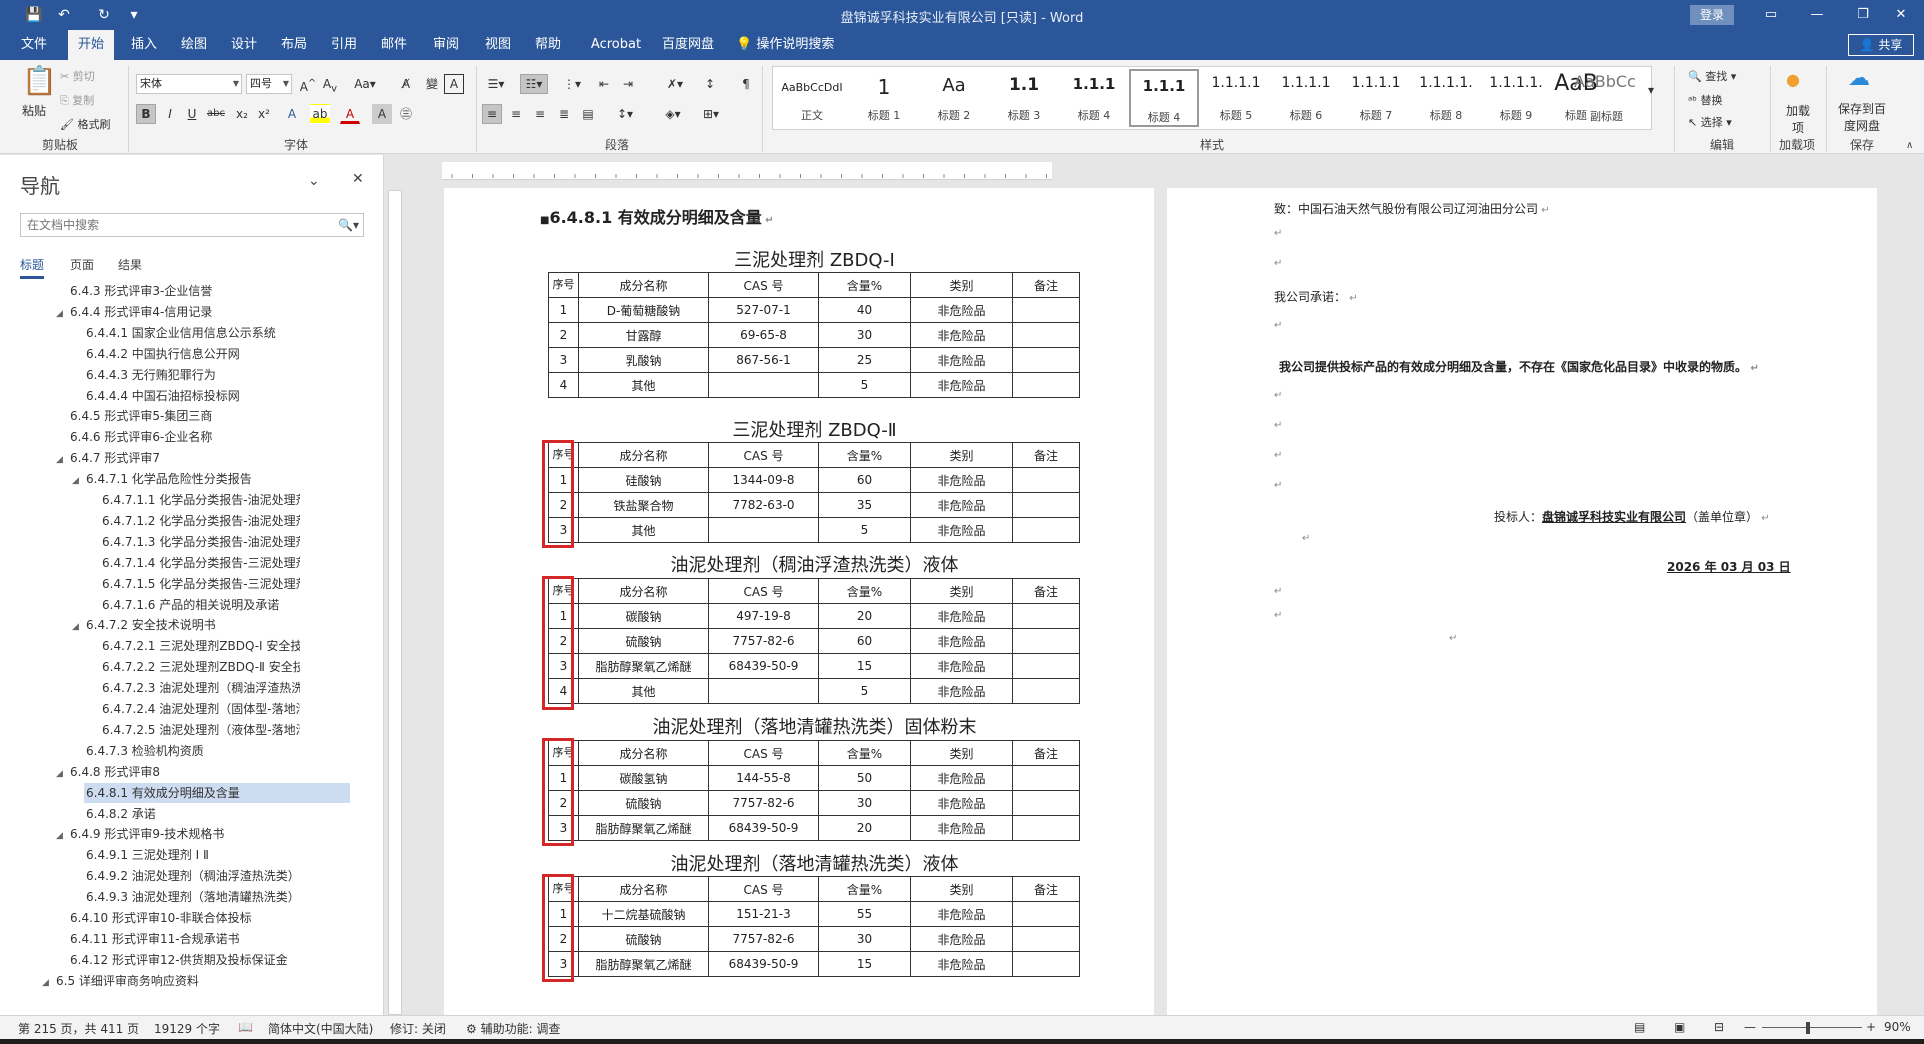 This screenshot has width=1924, height=1044. Describe the element at coordinates (314, 181) in the screenshot. I see `chevron-down-icon: ⌄` at that location.